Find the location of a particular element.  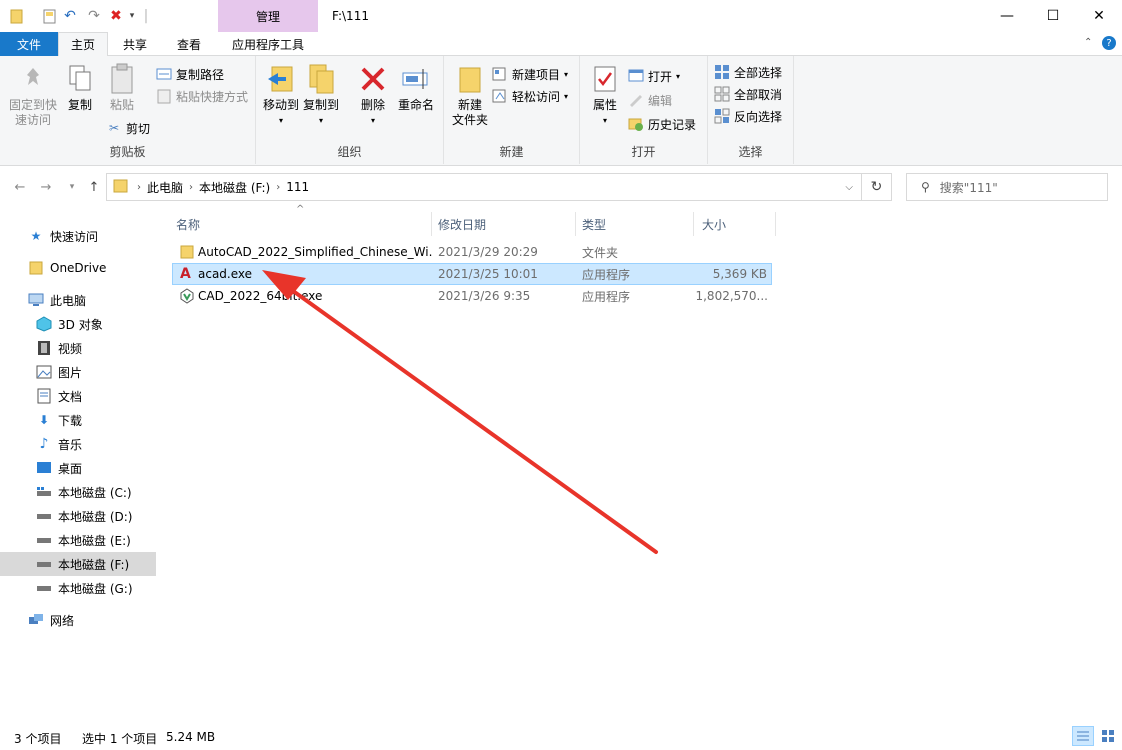

close-button: ✕ is located at coordinates (1099, 16).